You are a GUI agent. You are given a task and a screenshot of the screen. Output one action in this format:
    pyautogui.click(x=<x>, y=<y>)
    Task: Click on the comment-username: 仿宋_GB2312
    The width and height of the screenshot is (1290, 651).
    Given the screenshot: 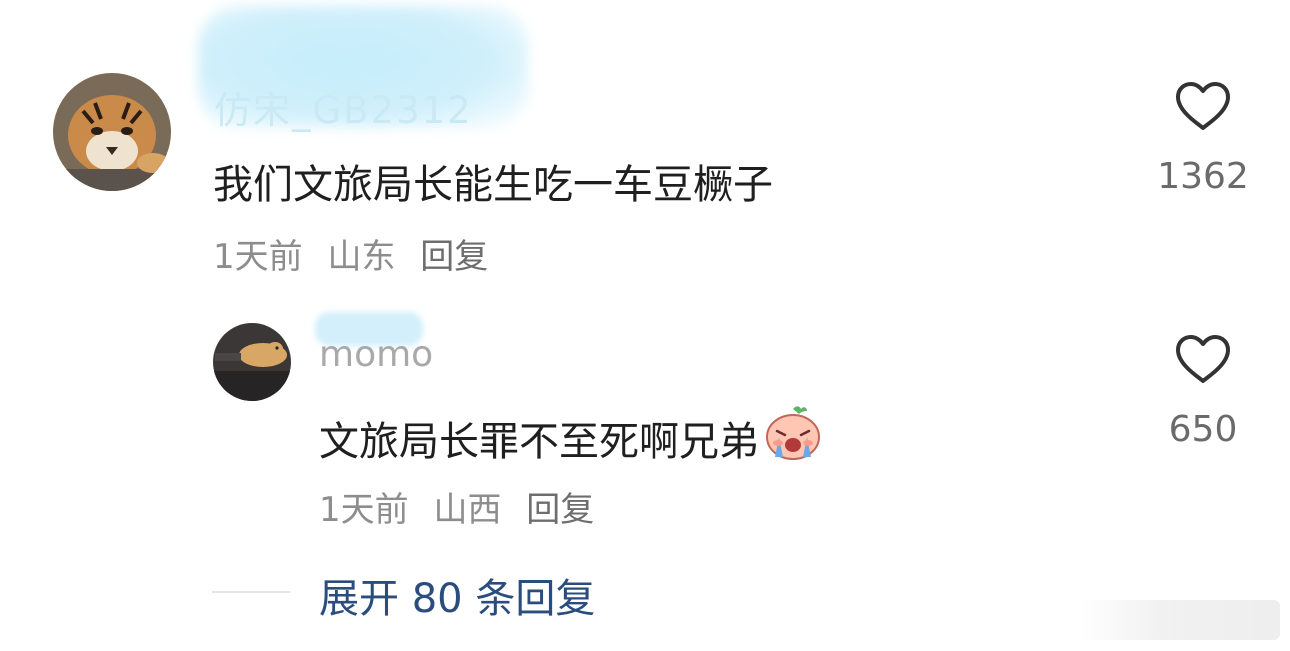 What is the action you would take?
    pyautogui.click(x=343, y=107)
    